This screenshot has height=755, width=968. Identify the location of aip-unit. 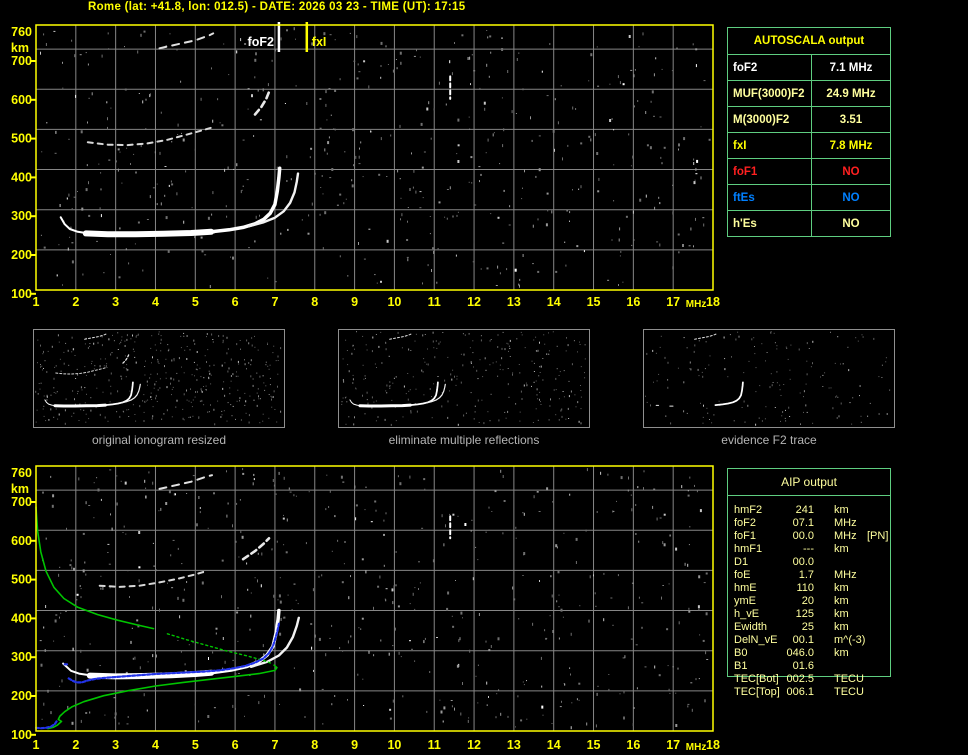
(839, 666).